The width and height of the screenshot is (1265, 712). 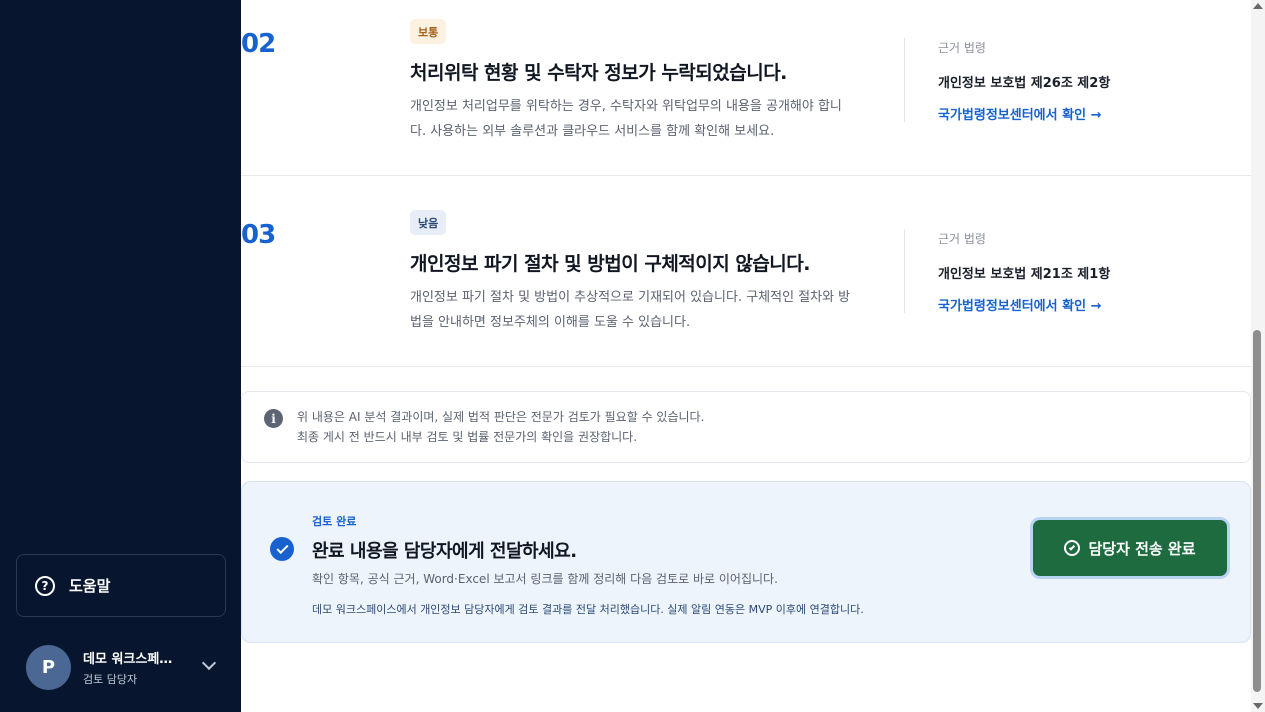 I want to click on help-icon: ?, so click(x=45, y=585).